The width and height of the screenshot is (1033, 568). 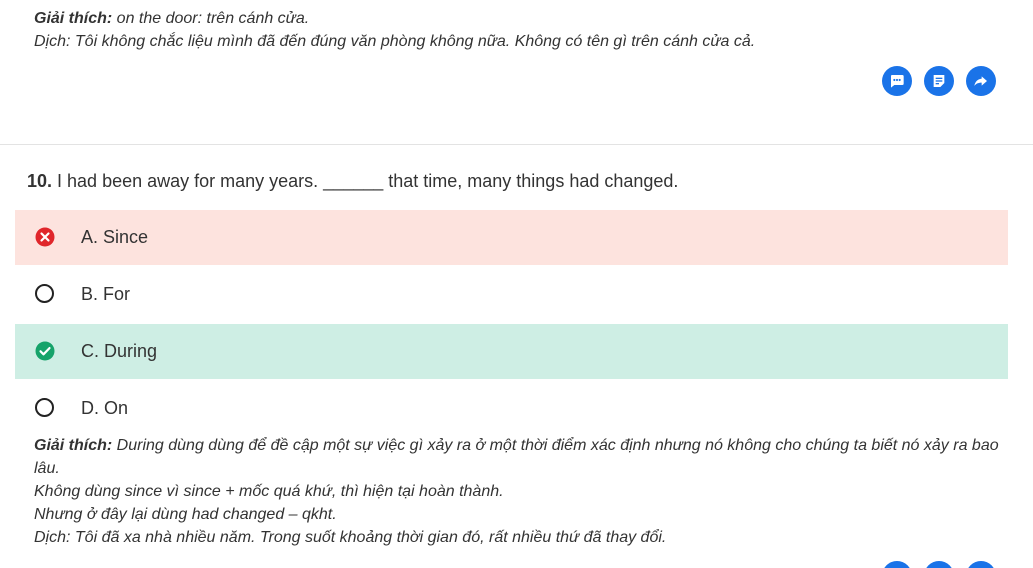 I want to click on chat-bubble-icon, so click(x=897, y=81).